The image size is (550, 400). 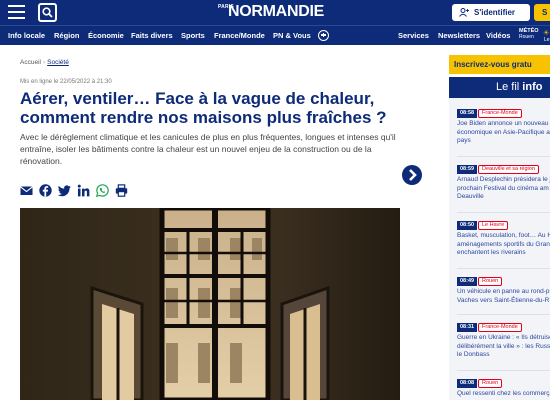 I want to click on publication-date: Mis en ligne le 22/05/2022 à 21:30, so click(x=66, y=82).